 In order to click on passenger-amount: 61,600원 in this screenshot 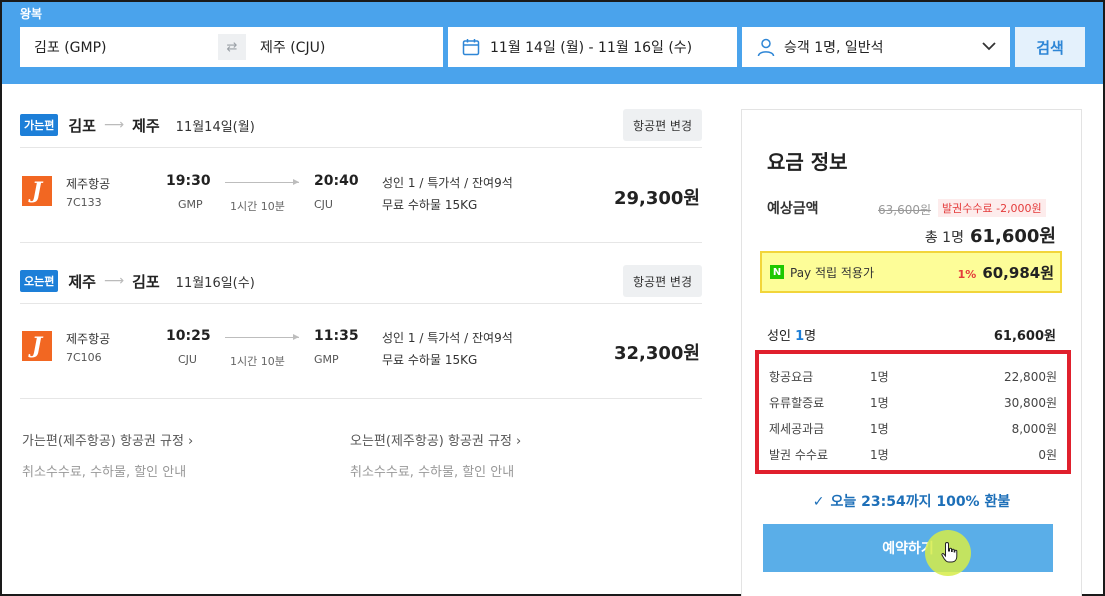, I will do `click(1024, 336)`.